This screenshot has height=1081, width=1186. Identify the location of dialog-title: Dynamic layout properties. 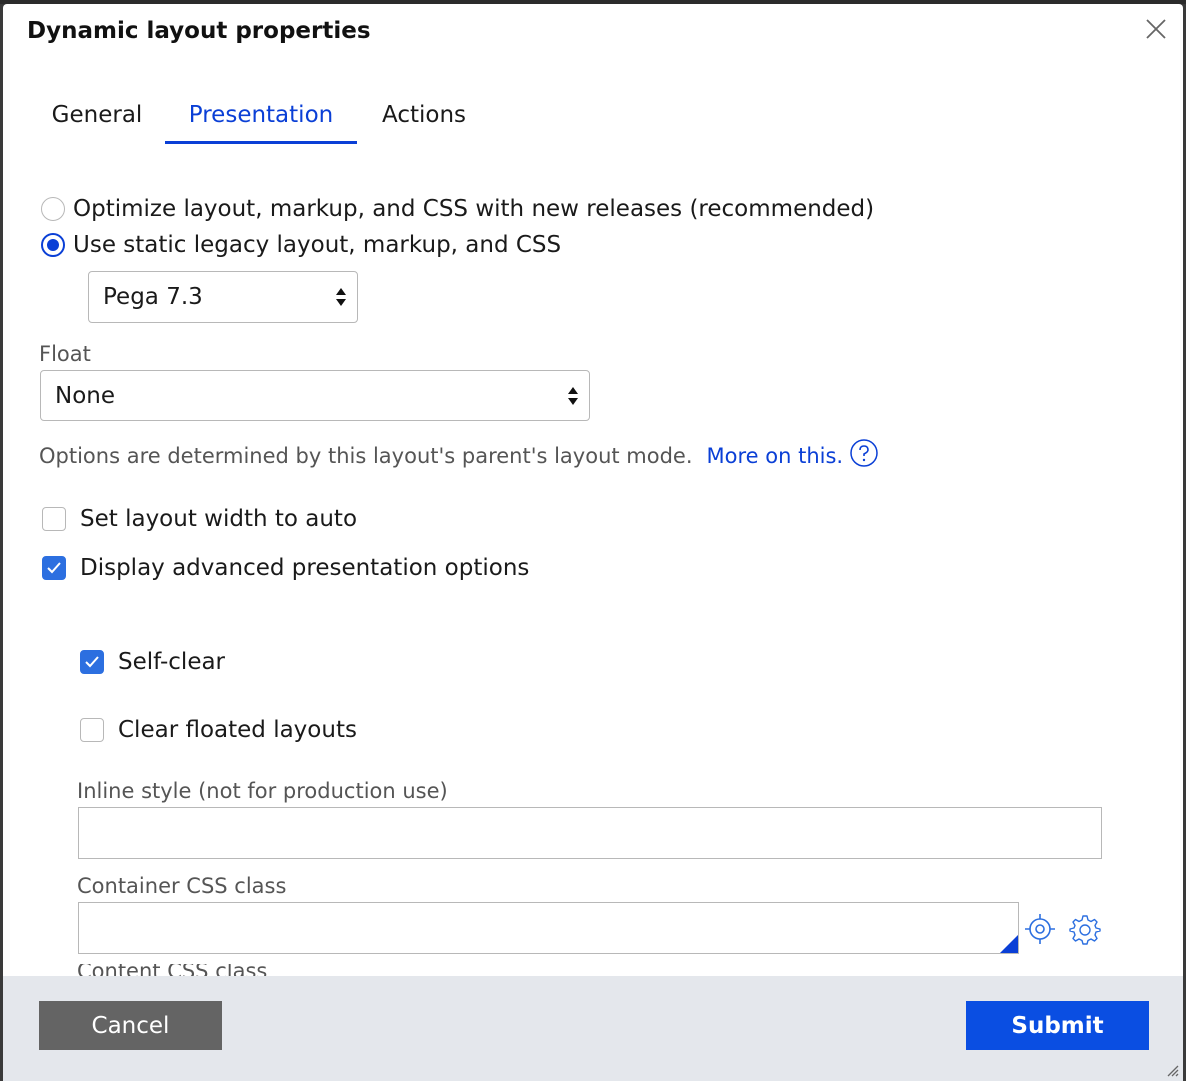
(199, 31).